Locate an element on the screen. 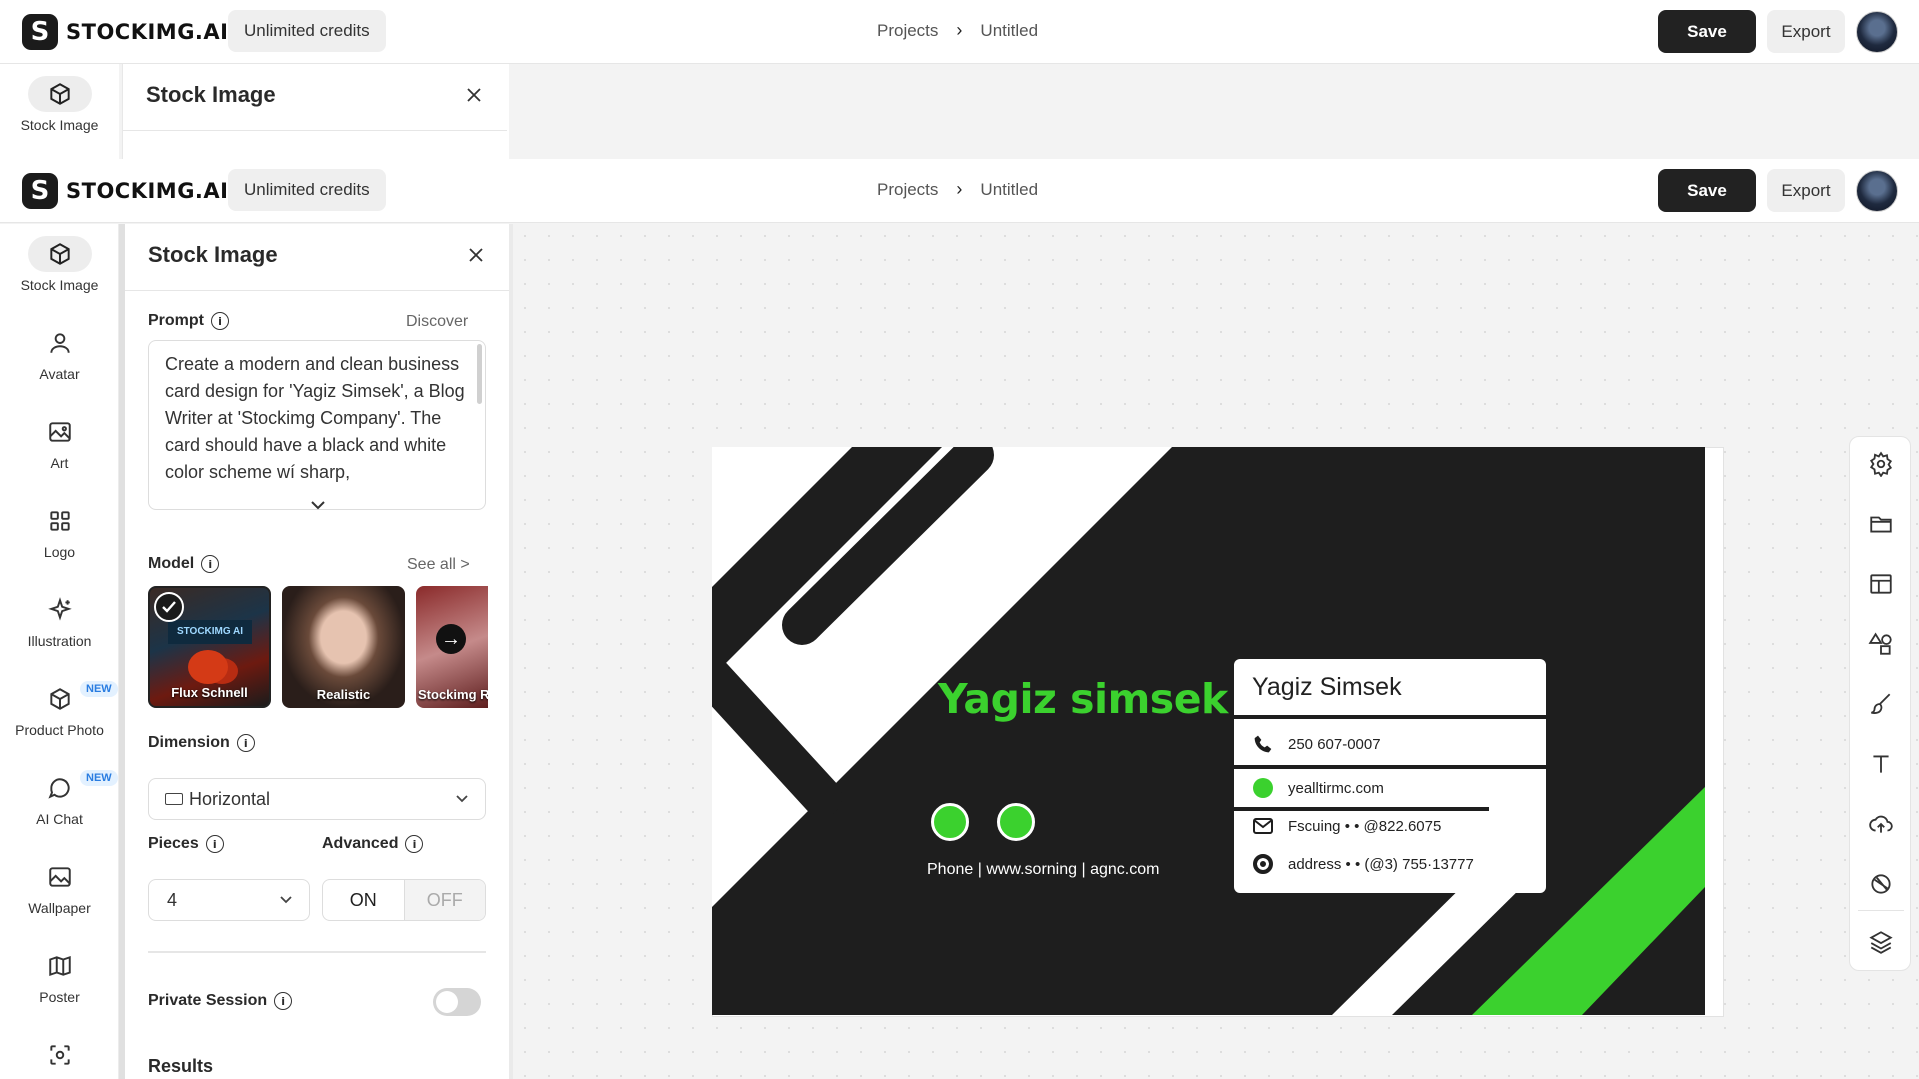 The width and height of the screenshot is (1919, 1079). rail-item-wallpaper: Wallpaper is located at coordinates (59, 887).